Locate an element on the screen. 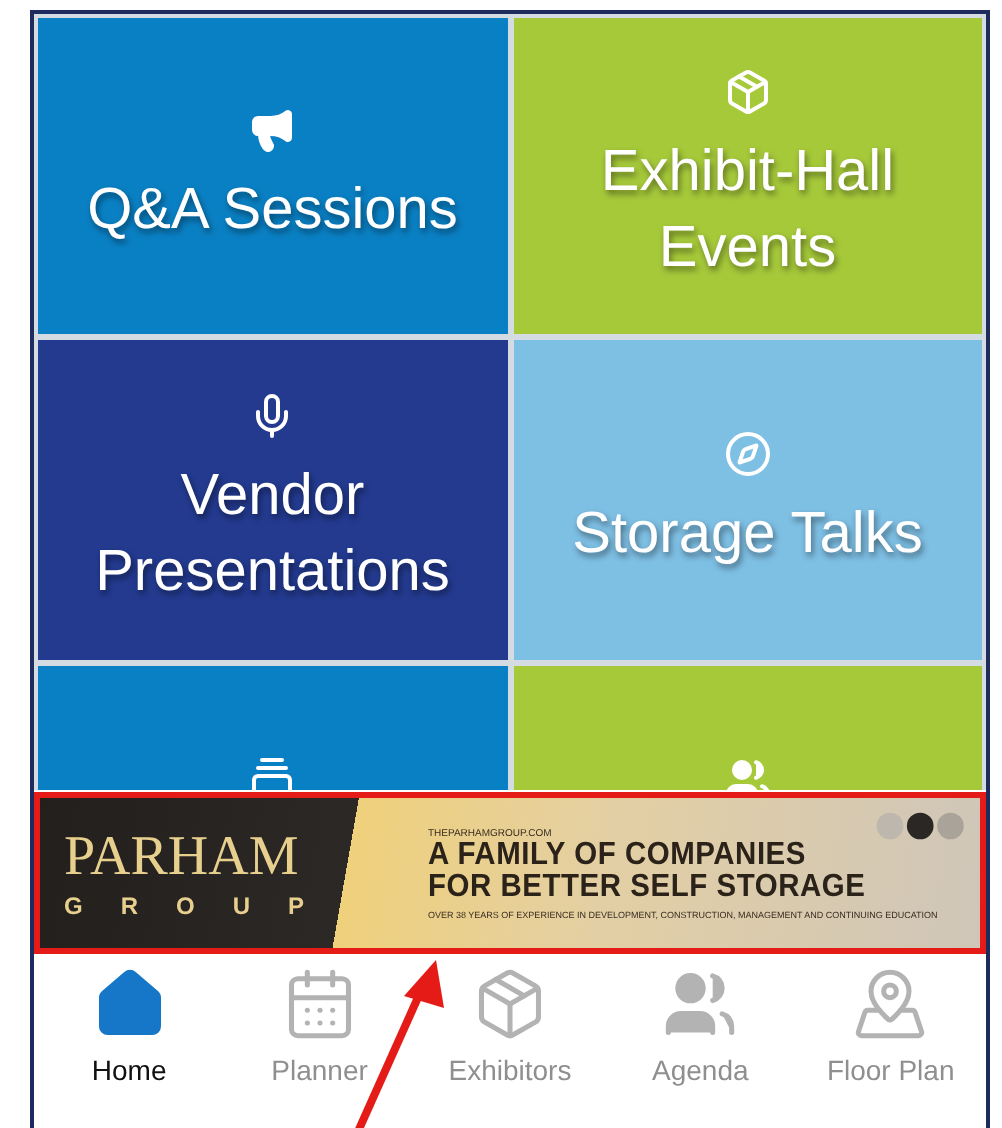  menu-tile: Q&A Sessions is located at coordinates (272, 176).